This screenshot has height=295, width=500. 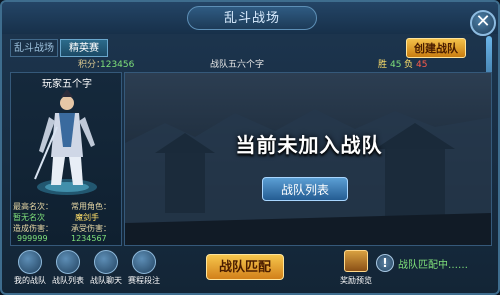 I want to click on tab-elite-match: 精英赛, so click(x=84, y=48).